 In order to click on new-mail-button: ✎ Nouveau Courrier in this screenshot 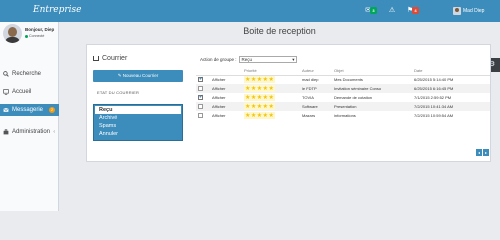, I will do `click(138, 76)`.